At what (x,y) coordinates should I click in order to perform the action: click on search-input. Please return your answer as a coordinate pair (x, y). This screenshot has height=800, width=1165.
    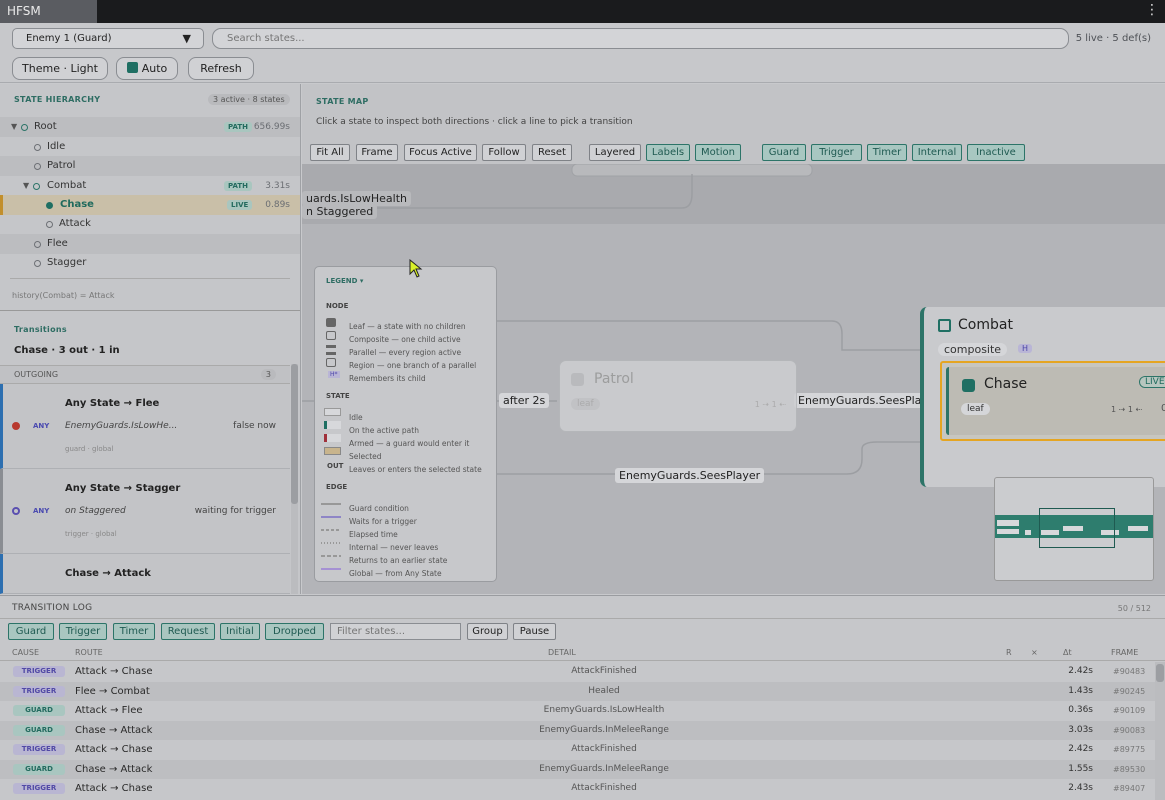
    Looking at the image, I should click on (640, 38).